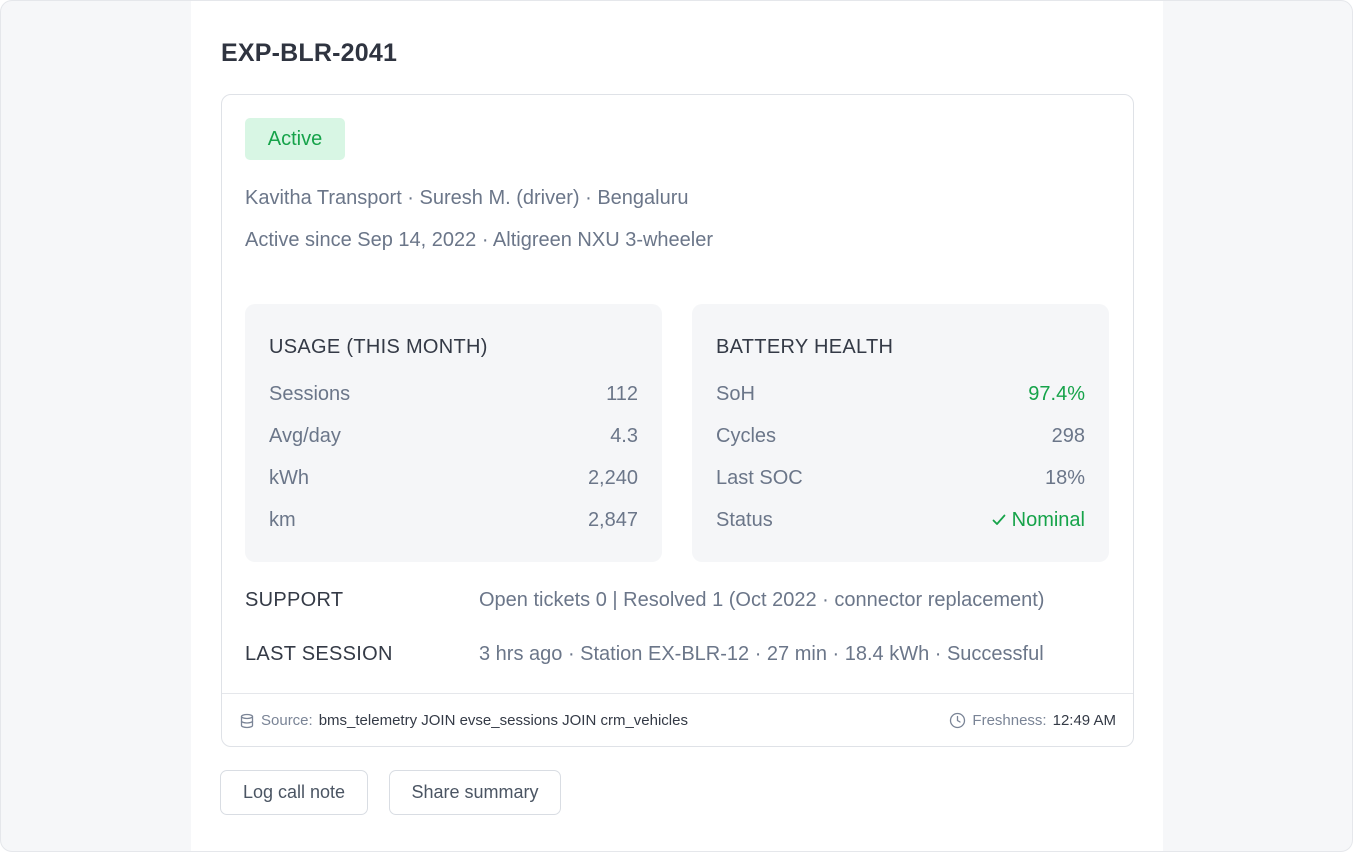  What do you see at coordinates (295, 139) in the screenshot?
I see `status-badge: Active` at bounding box center [295, 139].